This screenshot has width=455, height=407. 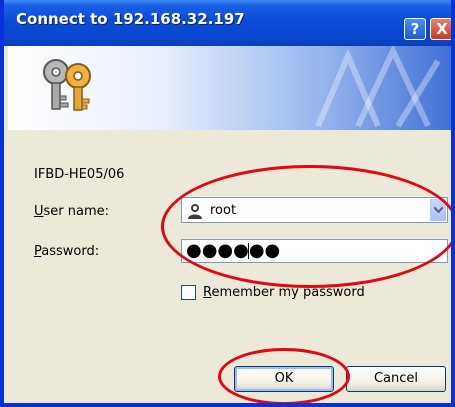 I want to click on username-combobox: root, so click(x=314, y=210).